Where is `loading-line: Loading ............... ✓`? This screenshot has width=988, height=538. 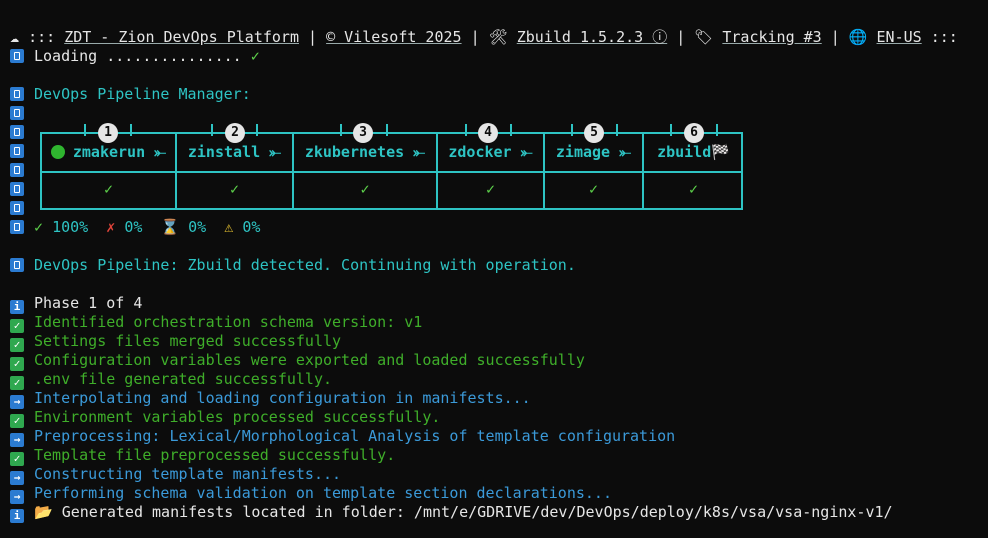
loading-line: Loading ............... ✓ is located at coordinates (135, 56).